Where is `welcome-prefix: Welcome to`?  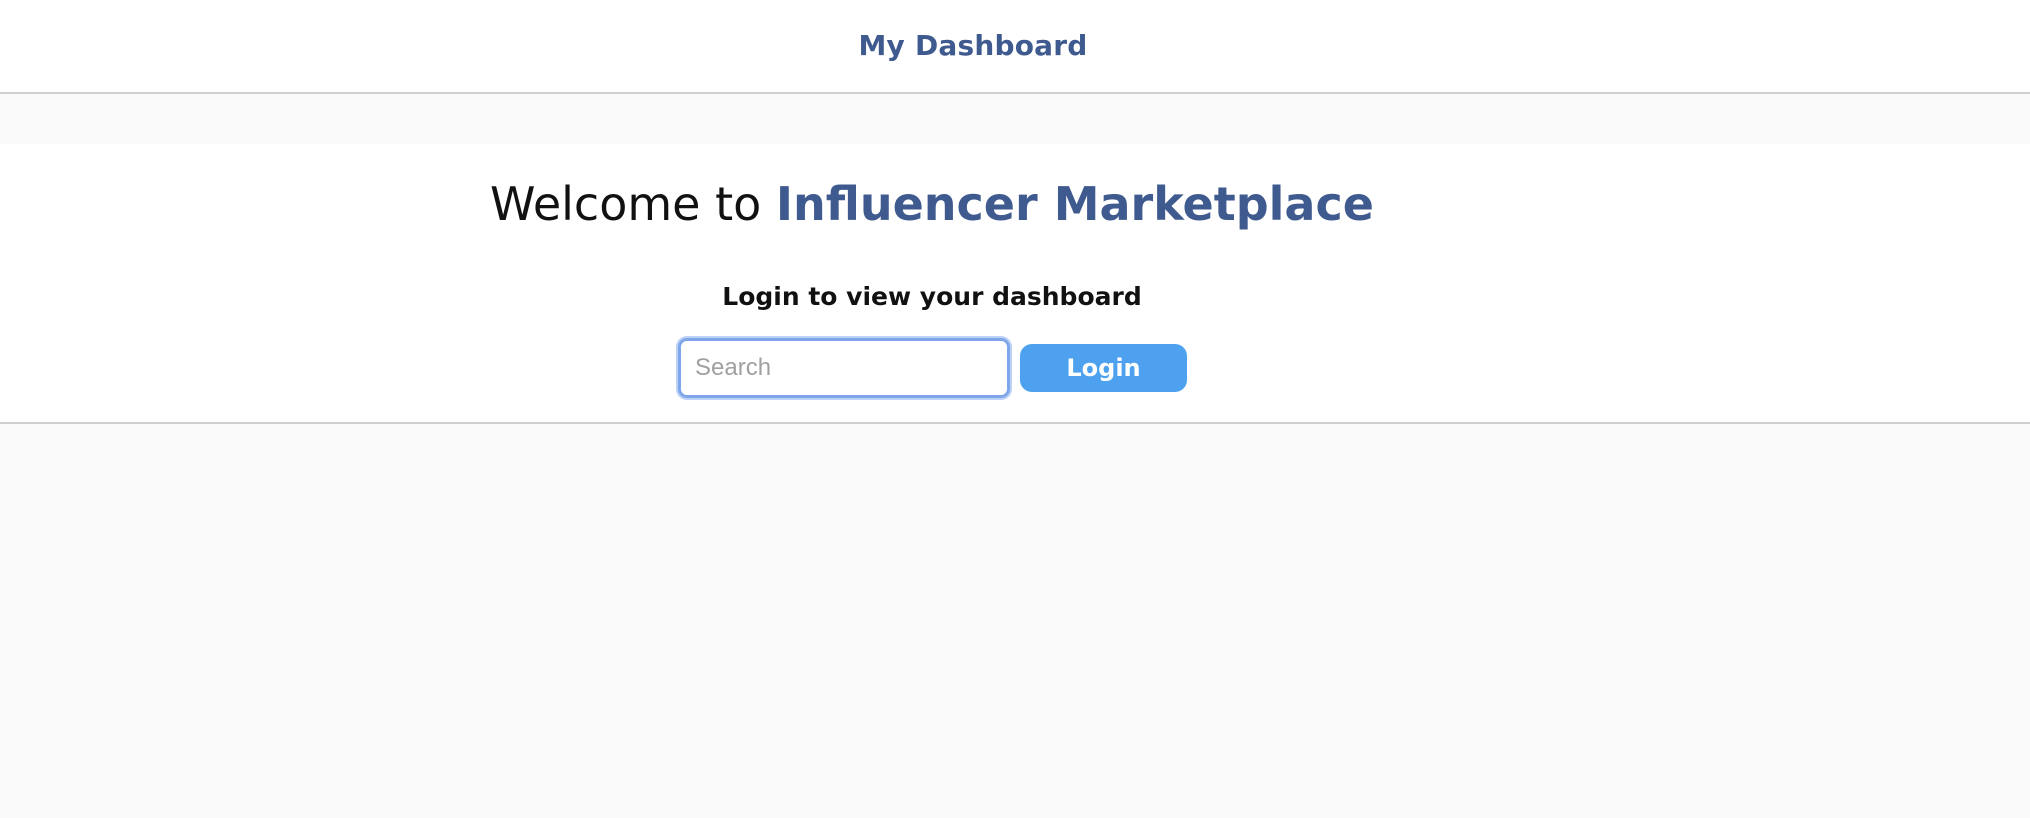
welcome-prefix: Welcome to is located at coordinates (626, 204).